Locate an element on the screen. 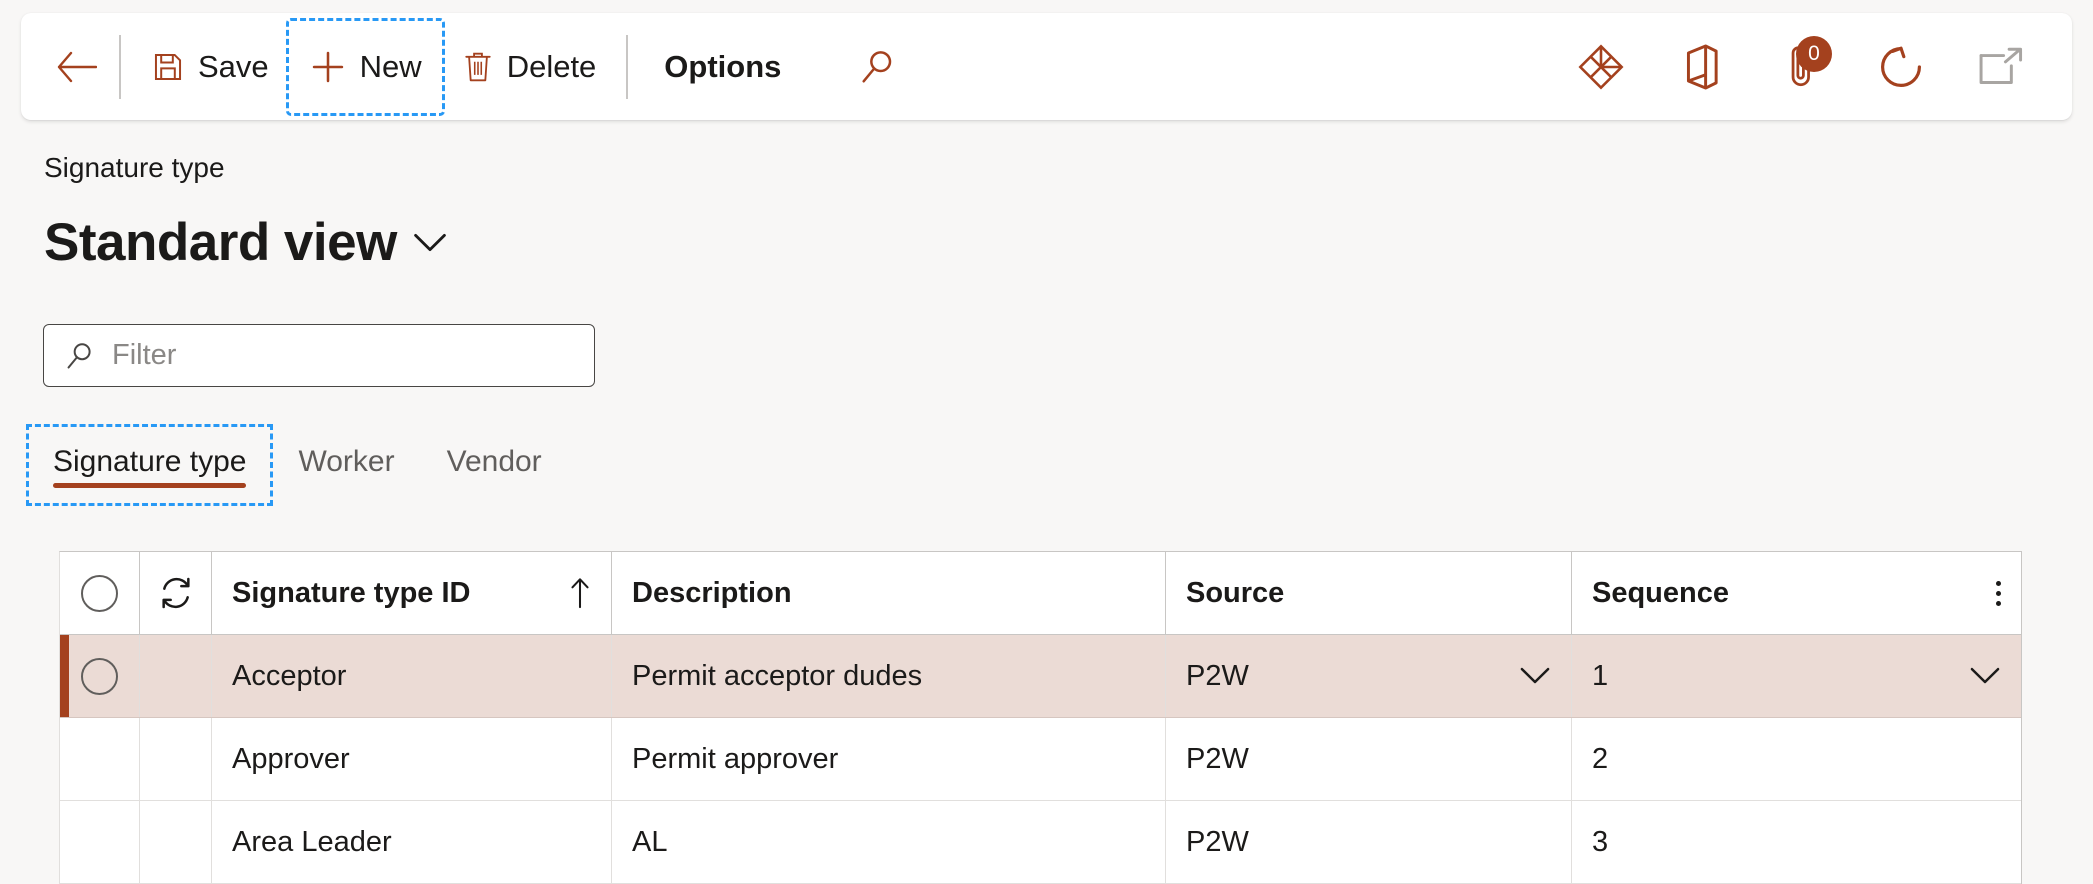  refresh-button is located at coordinates (1901, 67).